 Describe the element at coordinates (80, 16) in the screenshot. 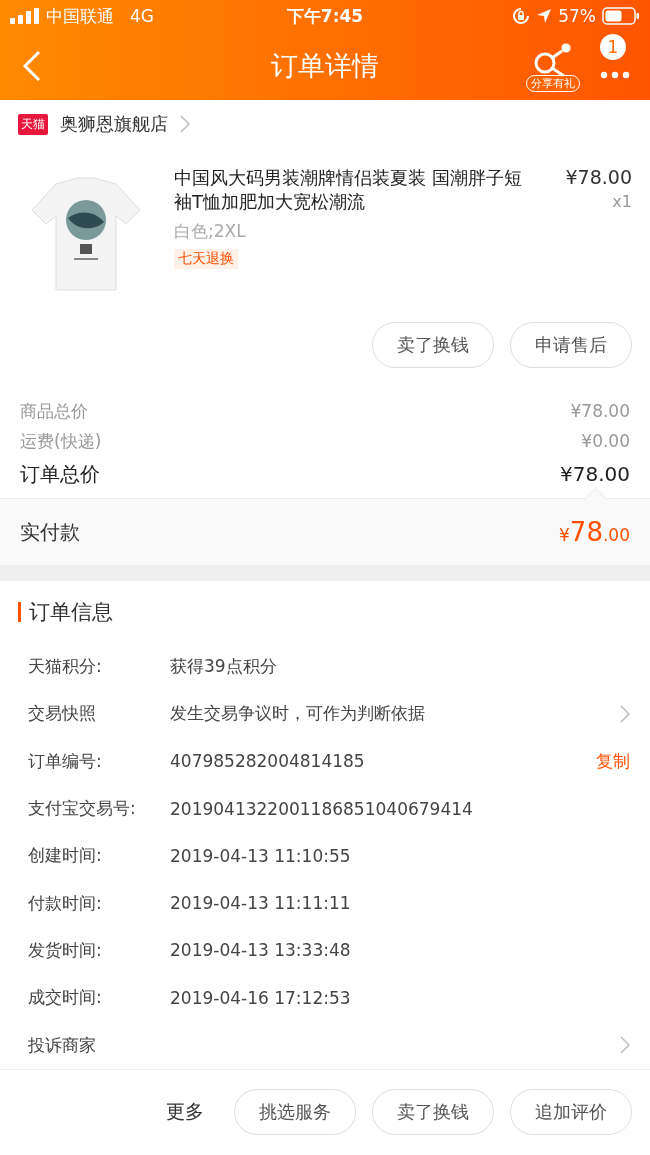

I see `carrier-name: 中国联通` at that location.